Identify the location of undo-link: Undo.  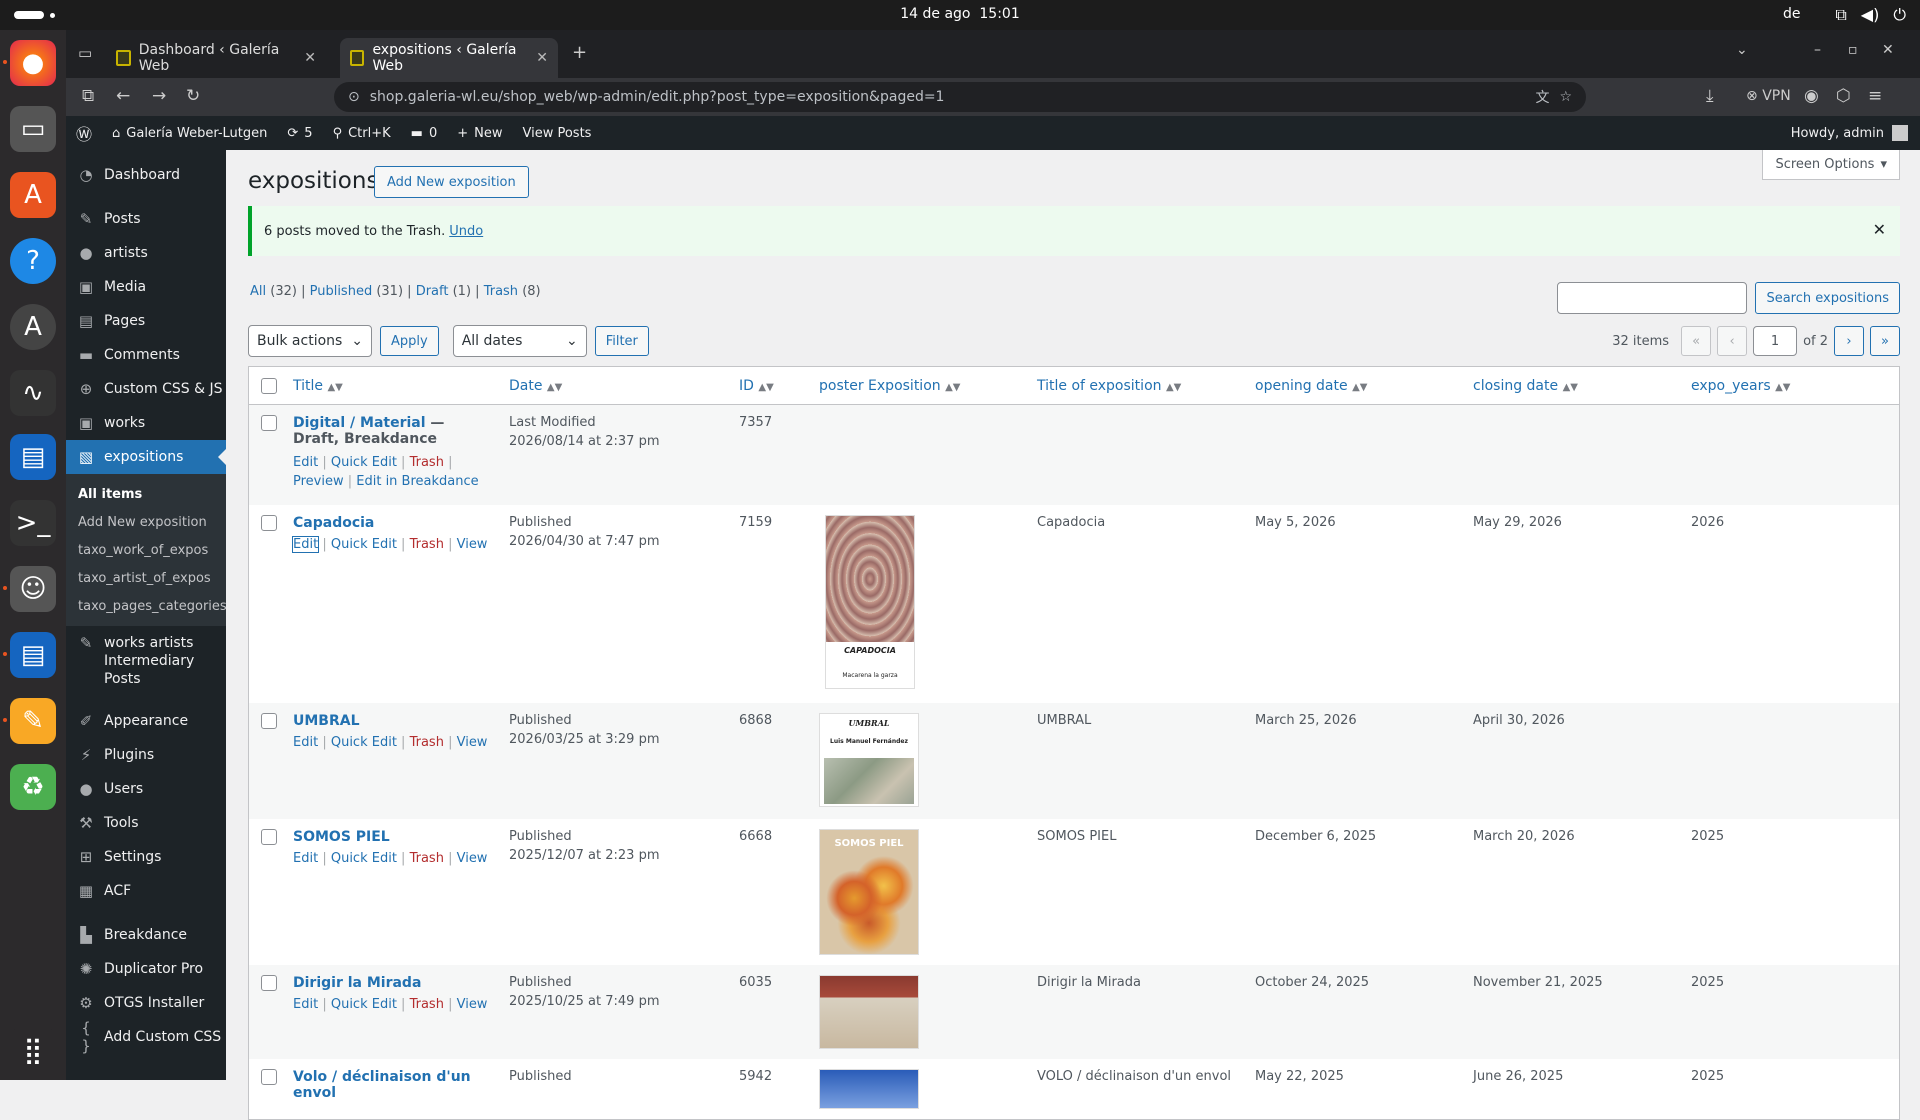
(466, 231).